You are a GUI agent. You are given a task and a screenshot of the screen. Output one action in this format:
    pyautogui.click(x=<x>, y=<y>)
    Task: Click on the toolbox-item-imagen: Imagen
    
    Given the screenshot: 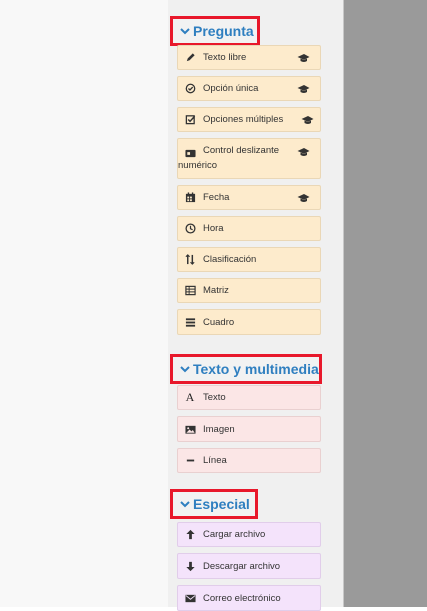 What is the action you would take?
    pyautogui.click(x=249, y=429)
    